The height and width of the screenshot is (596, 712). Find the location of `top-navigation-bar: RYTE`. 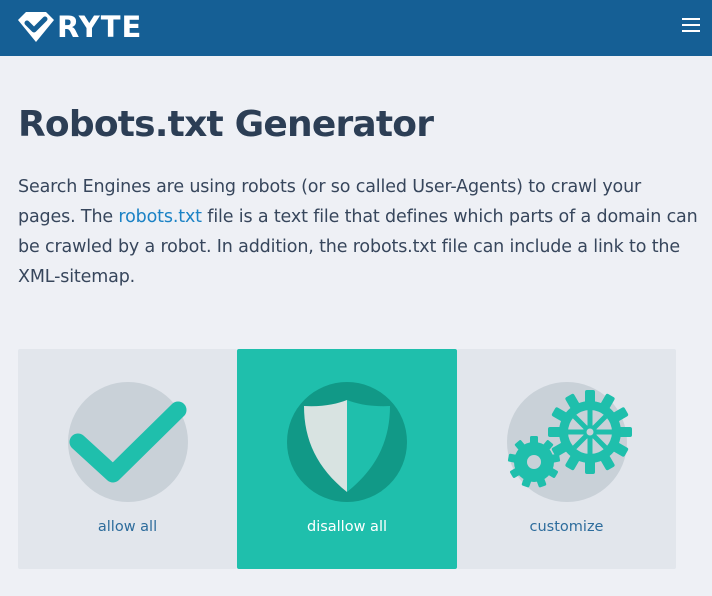

top-navigation-bar: RYTE is located at coordinates (356, 28).